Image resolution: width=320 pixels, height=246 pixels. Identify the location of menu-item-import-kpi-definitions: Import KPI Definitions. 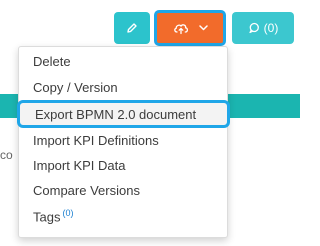
(96, 140).